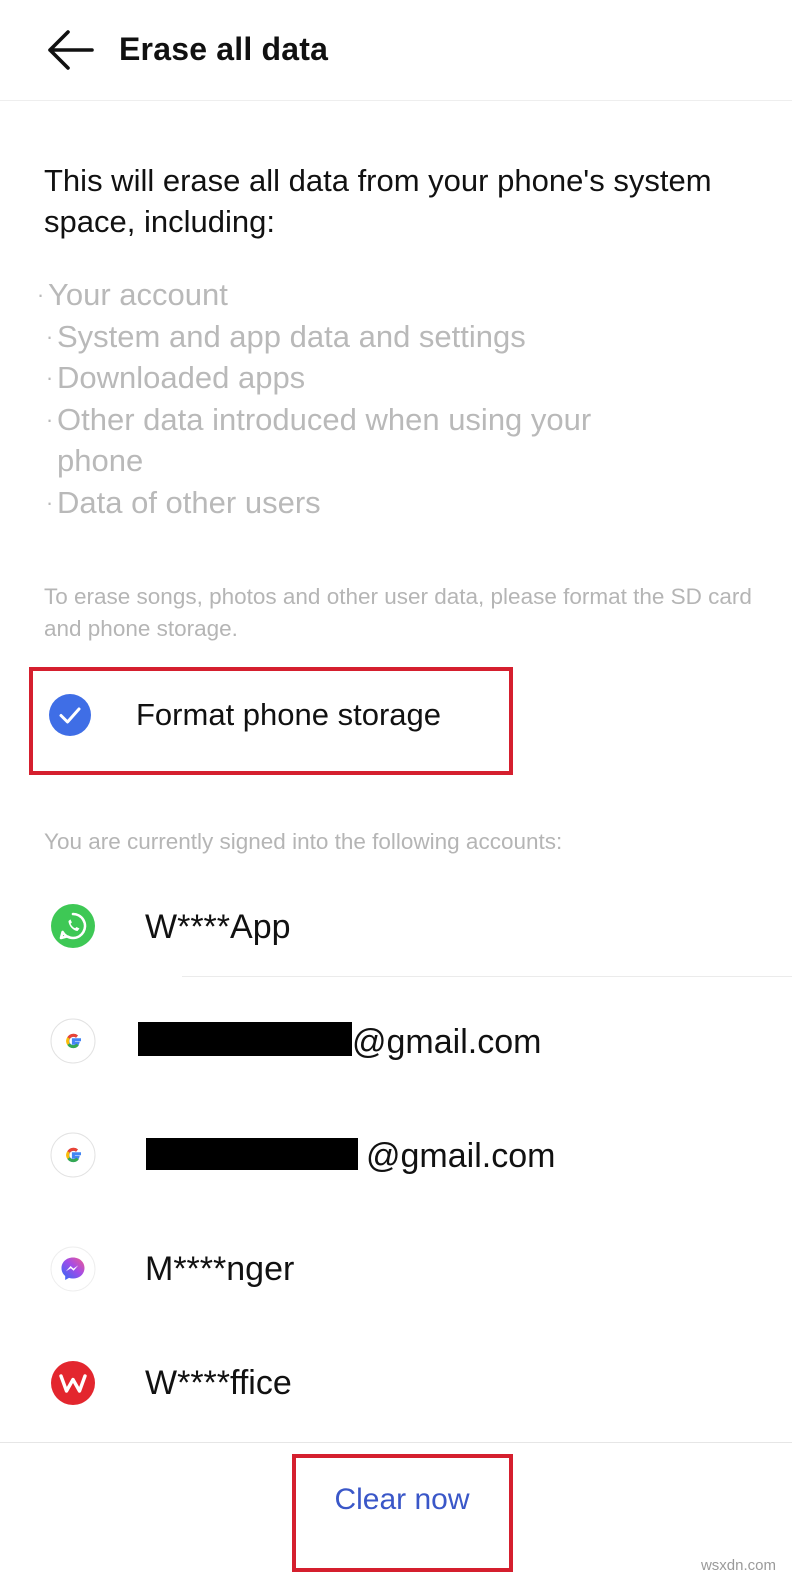 This screenshot has height=1576, width=792. What do you see at coordinates (218, 927) in the screenshot?
I see `account-label: W****App` at bounding box center [218, 927].